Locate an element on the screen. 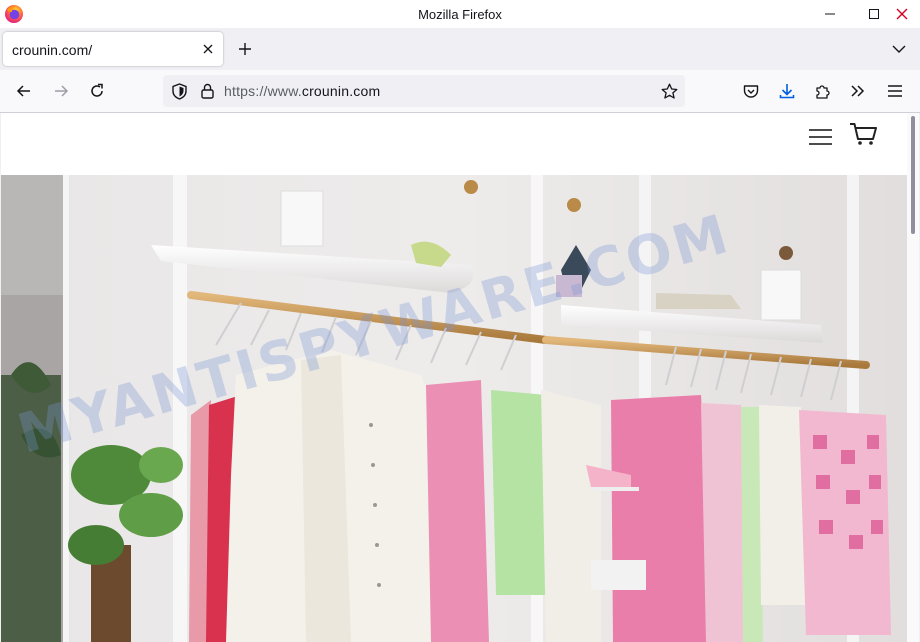 This screenshot has width=920, height=642. list-all-tabs-button is located at coordinates (899, 49).